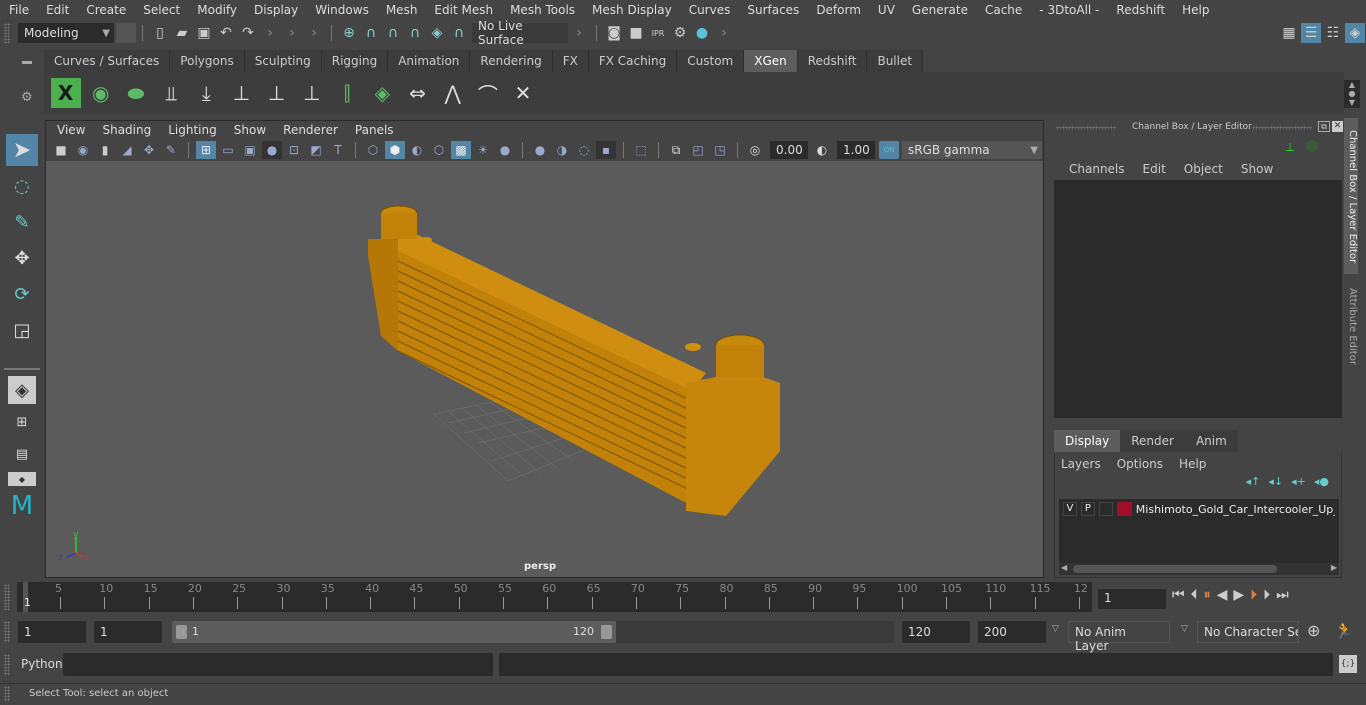  Describe the element at coordinates (226, 33) in the screenshot. I see `undo-icon: ↶` at that location.